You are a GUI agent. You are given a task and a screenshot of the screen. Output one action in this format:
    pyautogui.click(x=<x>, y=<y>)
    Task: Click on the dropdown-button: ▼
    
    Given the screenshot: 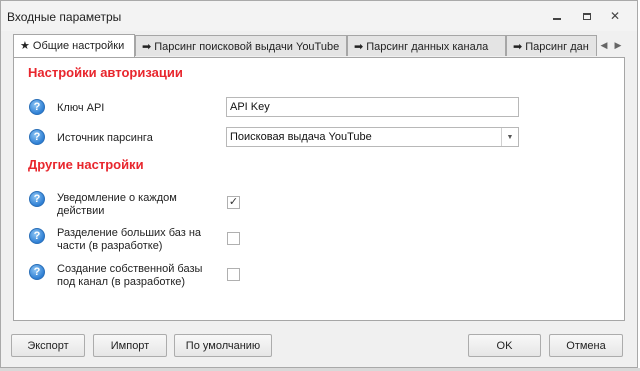 What is the action you would take?
    pyautogui.click(x=509, y=137)
    